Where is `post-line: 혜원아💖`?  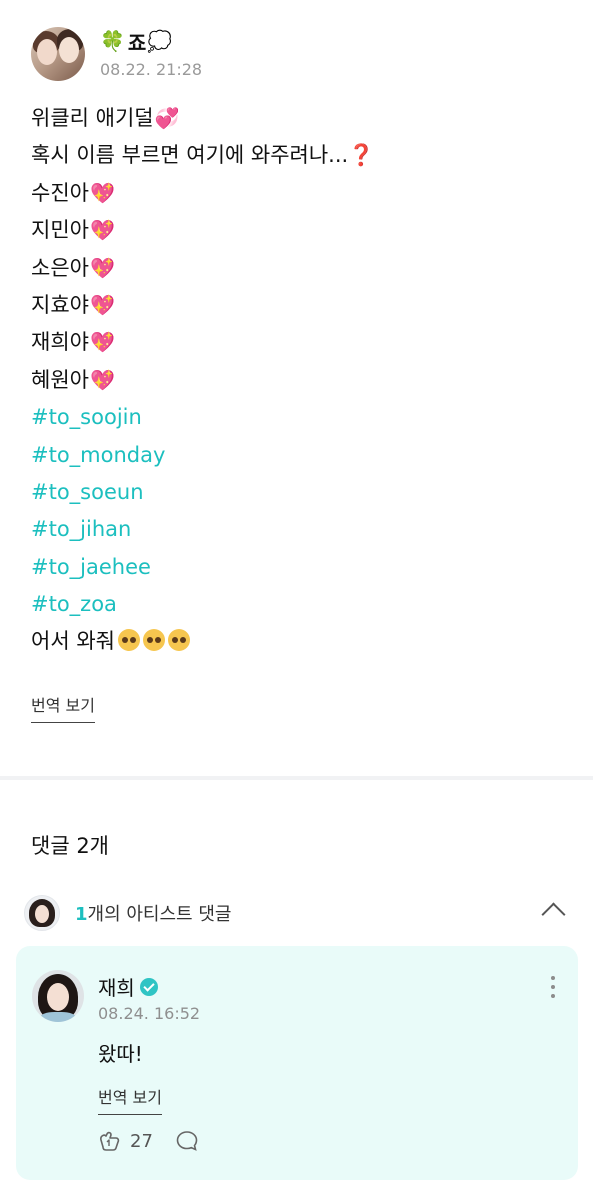
post-line: 혜원아💖 is located at coordinates (73, 379).